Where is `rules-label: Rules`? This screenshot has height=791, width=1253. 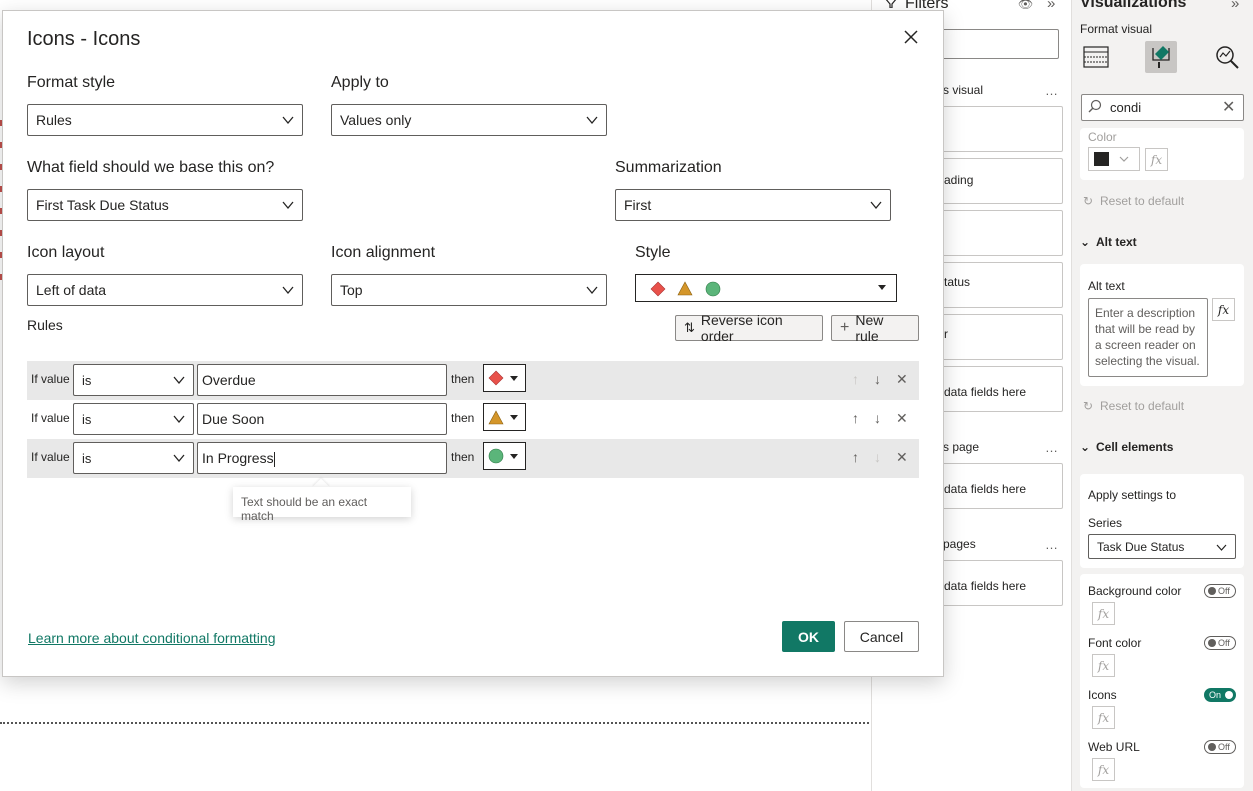
rules-label: Rules is located at coordinates (45, 325).